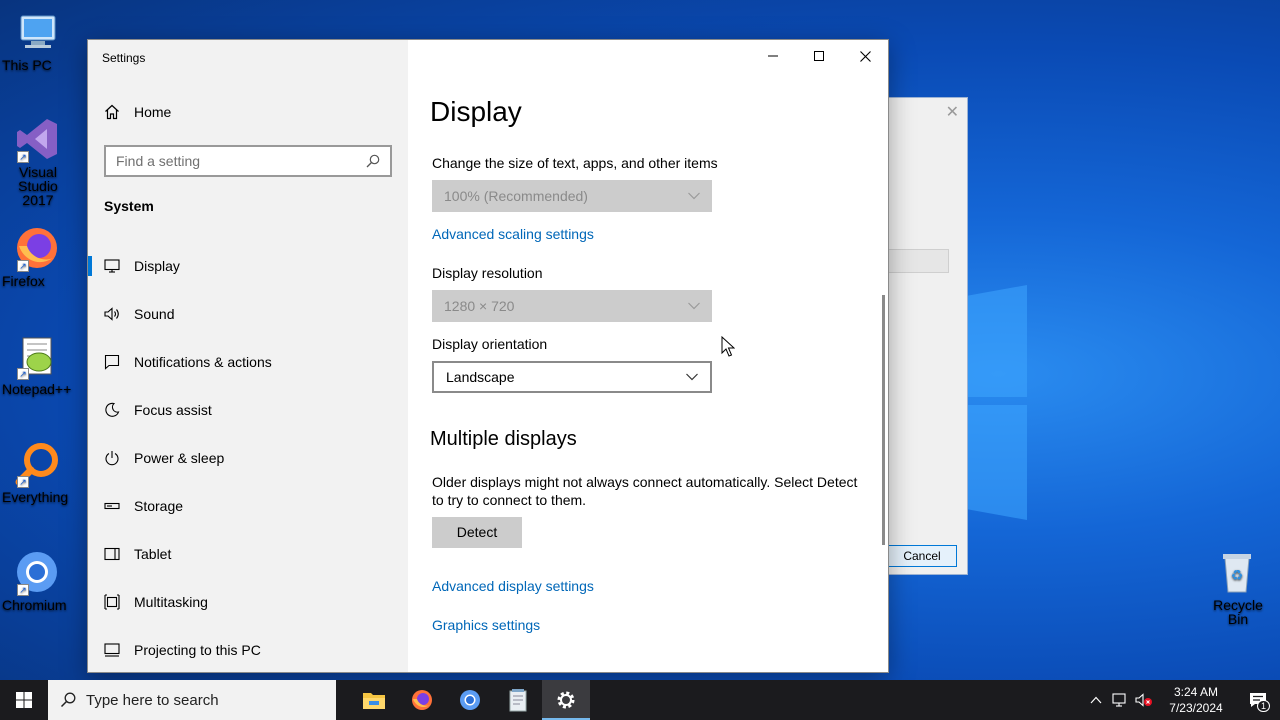  I want to click on sidebar-item-label: Power & sleep, so click(179, 458).